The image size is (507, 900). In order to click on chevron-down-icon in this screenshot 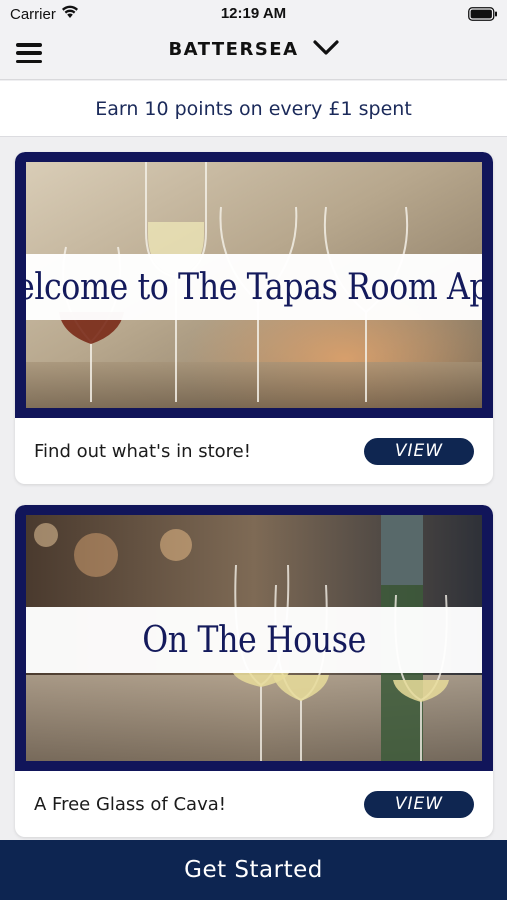, I will do `click(325, 49)`.